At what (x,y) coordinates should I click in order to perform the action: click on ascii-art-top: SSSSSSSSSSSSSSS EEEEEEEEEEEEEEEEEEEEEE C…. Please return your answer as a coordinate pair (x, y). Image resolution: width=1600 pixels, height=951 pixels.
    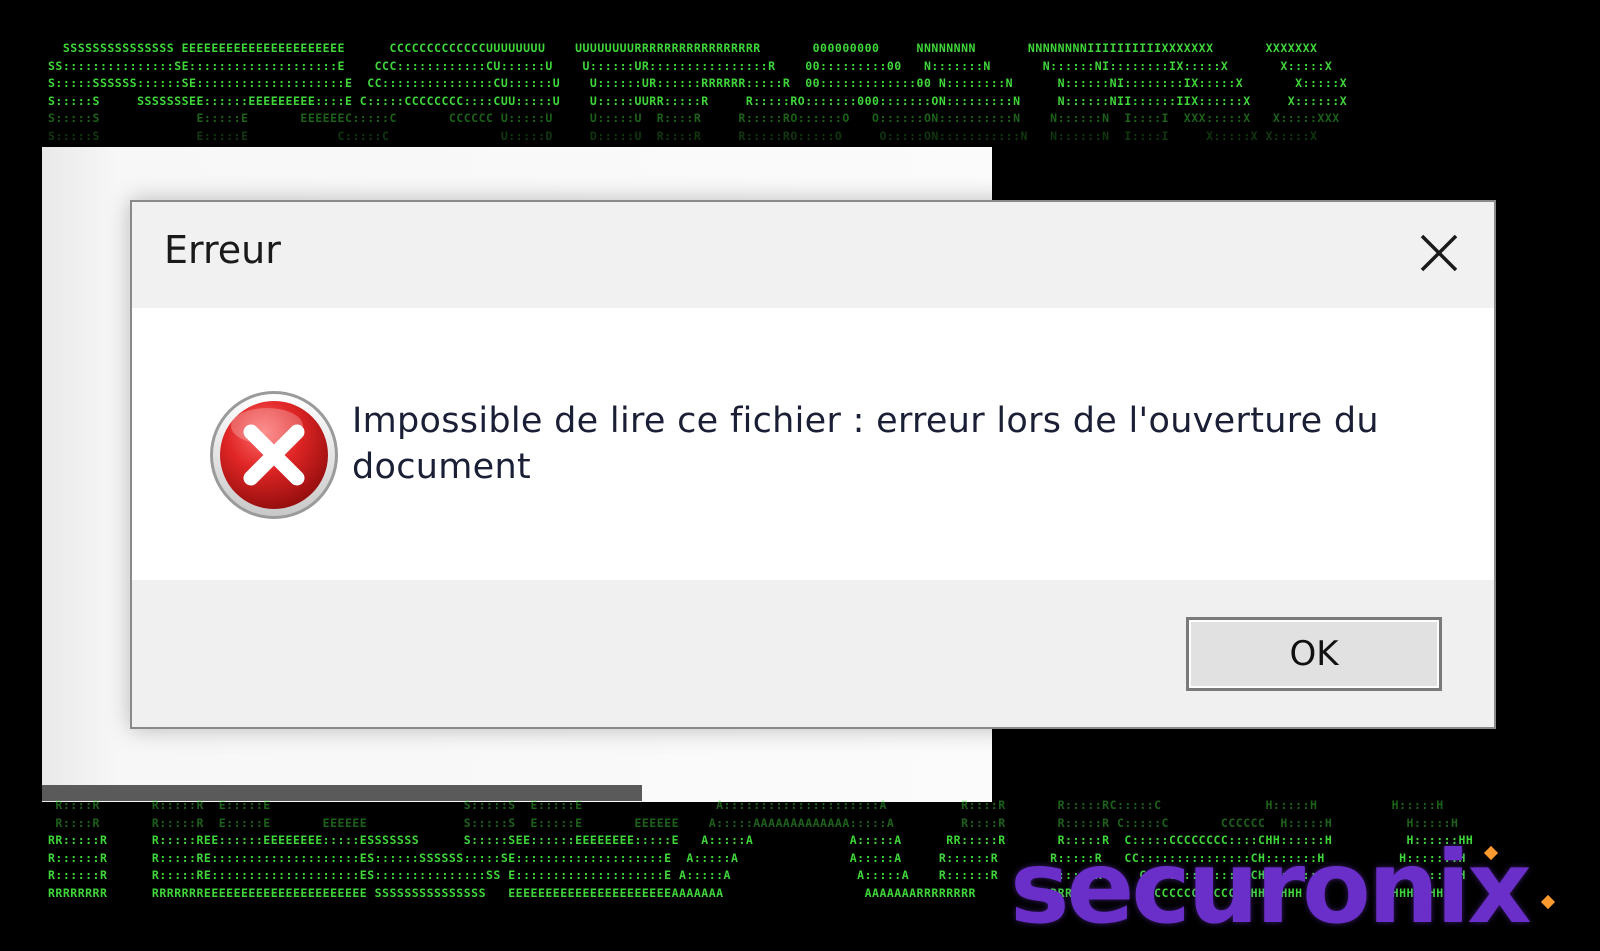
    Looking at the image, I should click on (697, 92).